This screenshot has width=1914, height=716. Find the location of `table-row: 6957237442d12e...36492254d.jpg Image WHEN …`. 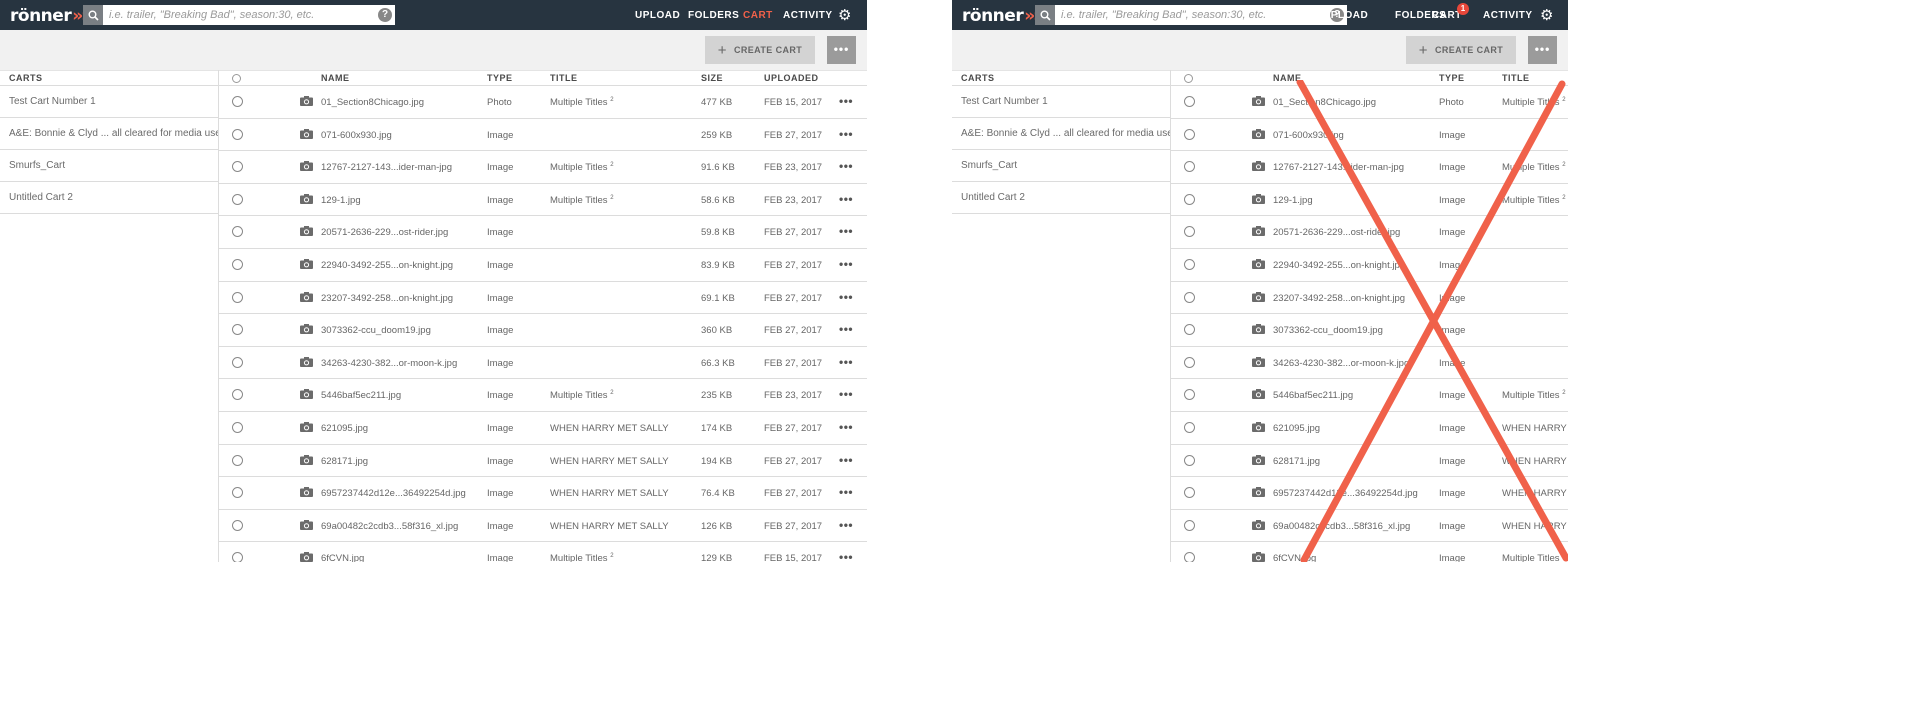

table-row: 6957237442d12e...36492254d.jpg Image WHEN … is located at coordinates (543, 493).